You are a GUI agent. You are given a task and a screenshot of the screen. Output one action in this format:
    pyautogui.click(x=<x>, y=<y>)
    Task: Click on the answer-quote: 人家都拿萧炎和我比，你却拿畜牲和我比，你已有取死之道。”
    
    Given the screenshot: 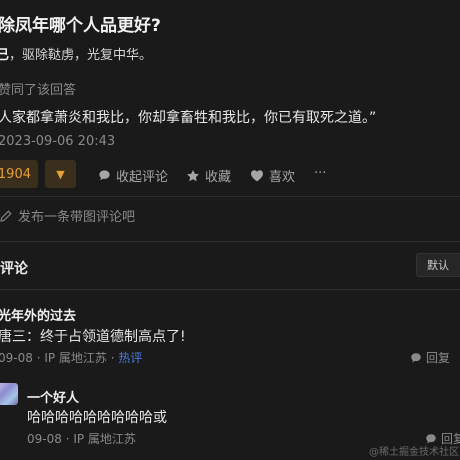 What is the action you would take?
    pyautogui.click(x=188, y=118)
    